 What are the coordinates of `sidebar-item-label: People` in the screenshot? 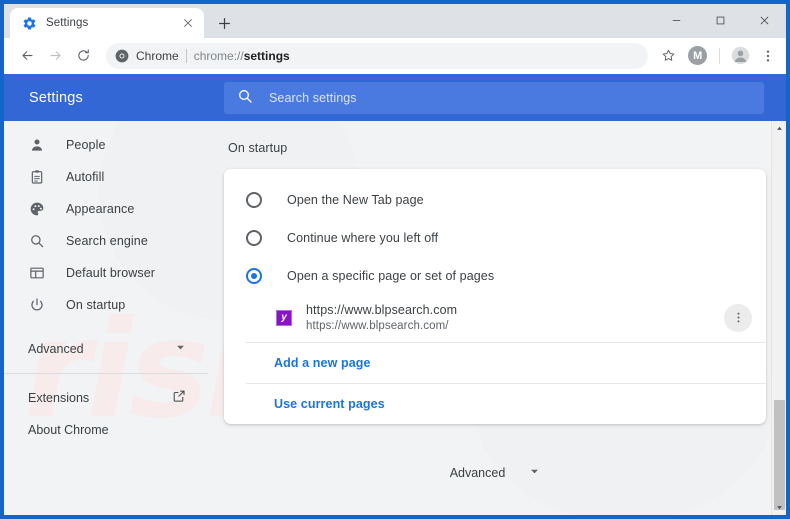 It's located at (86, 145).